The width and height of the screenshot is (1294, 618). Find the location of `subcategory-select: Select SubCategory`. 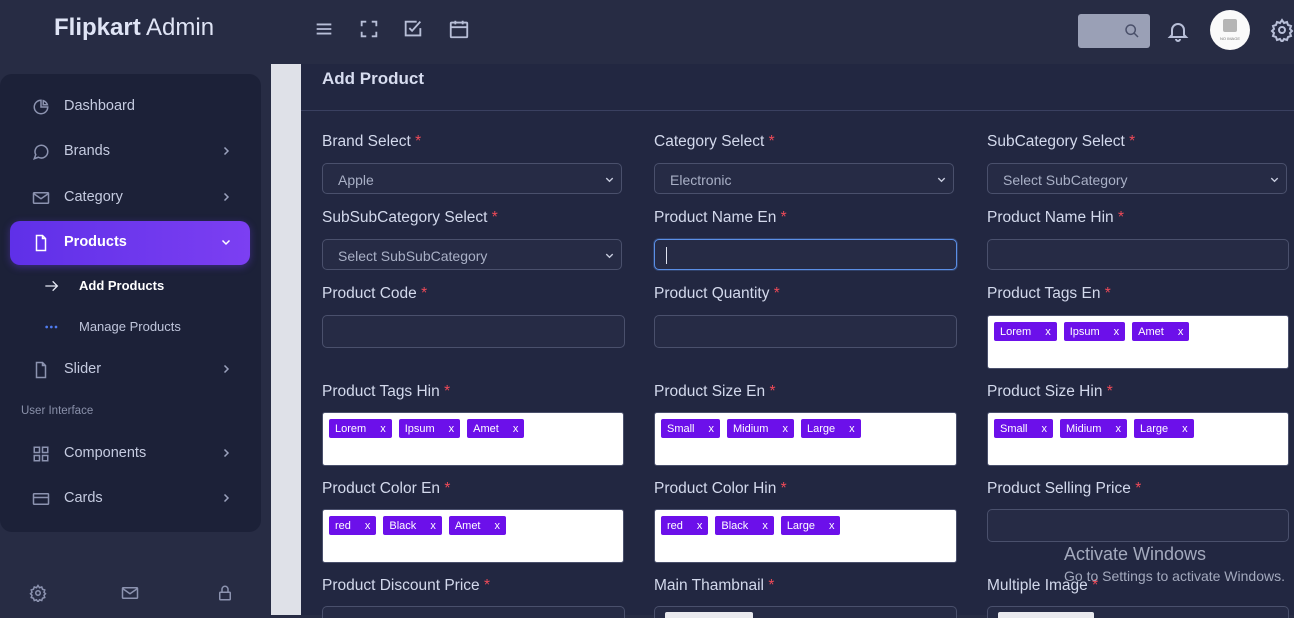

subcategory-select: Select SubCategory is located at coordinates (1137, 178).